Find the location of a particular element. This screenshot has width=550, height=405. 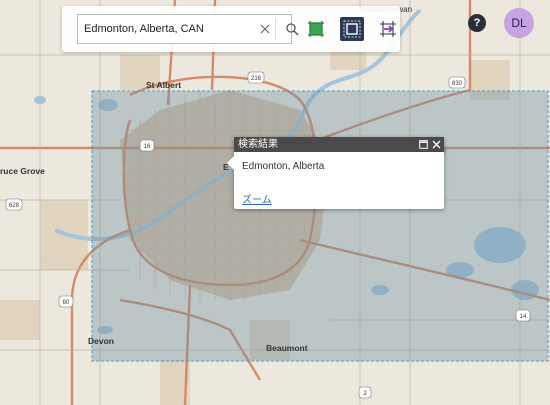

search-icon is located at coordinates (292, 28).